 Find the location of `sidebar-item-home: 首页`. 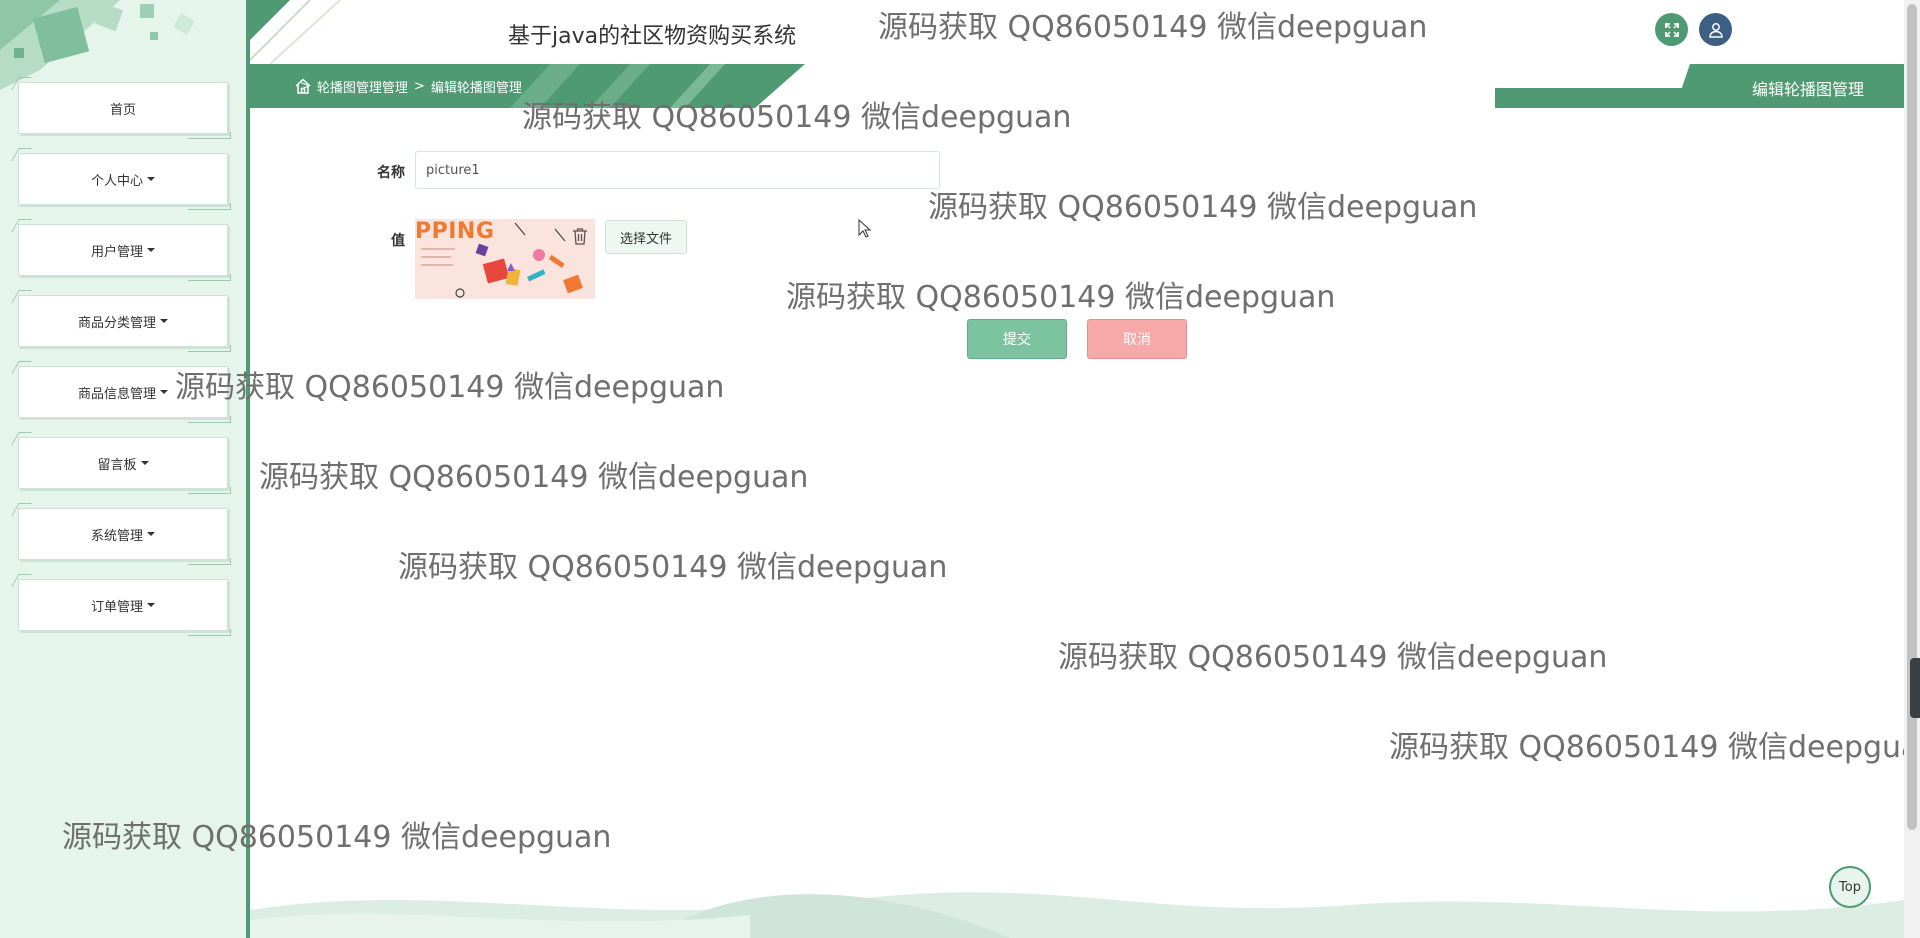

sidebar-item-home: 首页 is located at coordinates (124, 110).